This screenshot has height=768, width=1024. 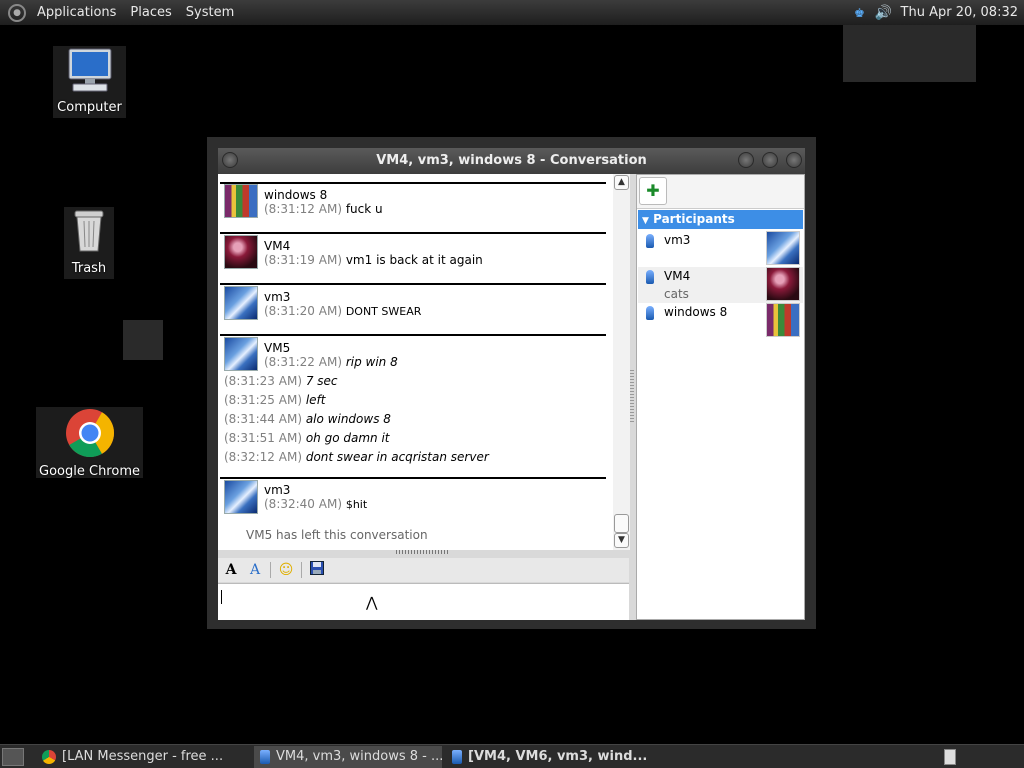 I want to click on desktop-icon-computer: Computer, so click(x=89, y=82).